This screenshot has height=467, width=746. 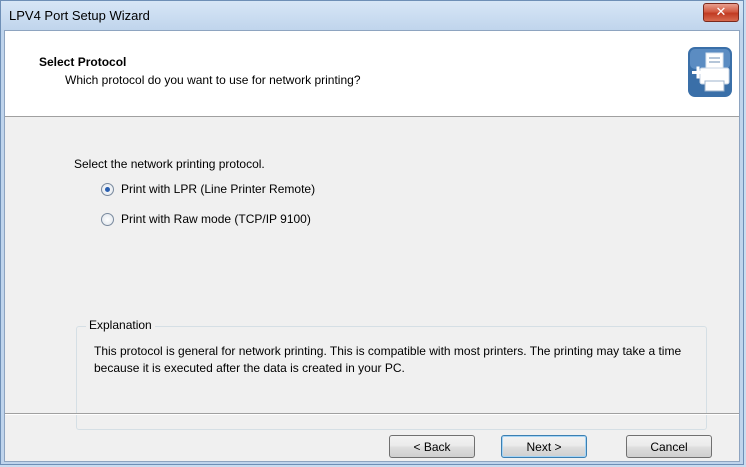 I want to click on close-button: ✕, so click(x=721, y=12).